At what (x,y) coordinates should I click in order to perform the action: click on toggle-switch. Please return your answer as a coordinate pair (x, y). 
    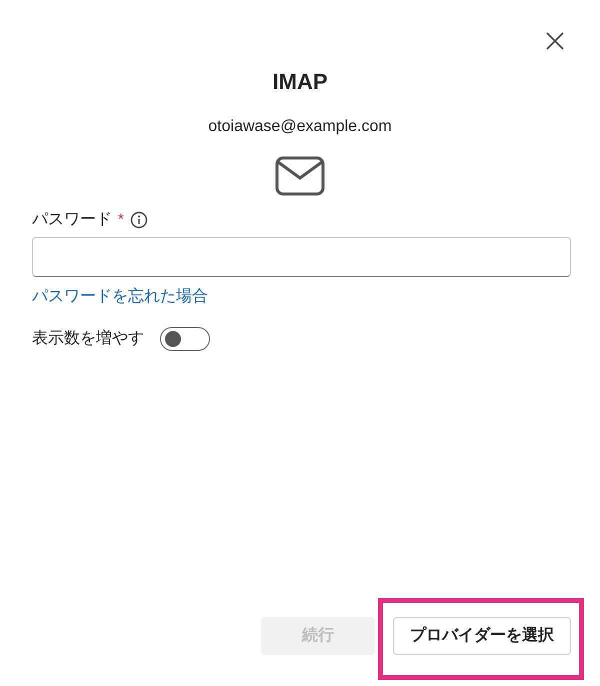
    Looking at the image, I should click on (185, 339).